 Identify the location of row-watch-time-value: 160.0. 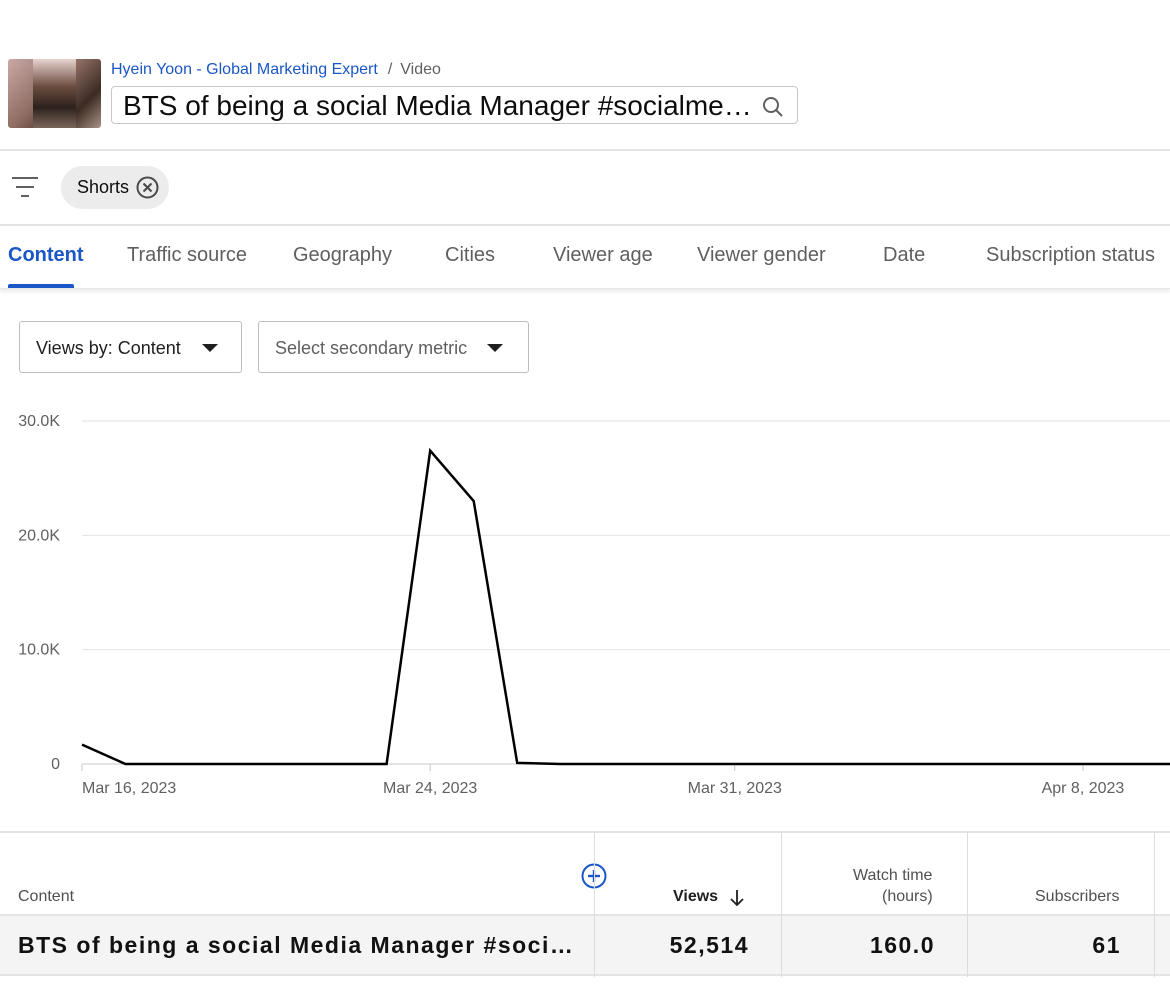
(902, 945).